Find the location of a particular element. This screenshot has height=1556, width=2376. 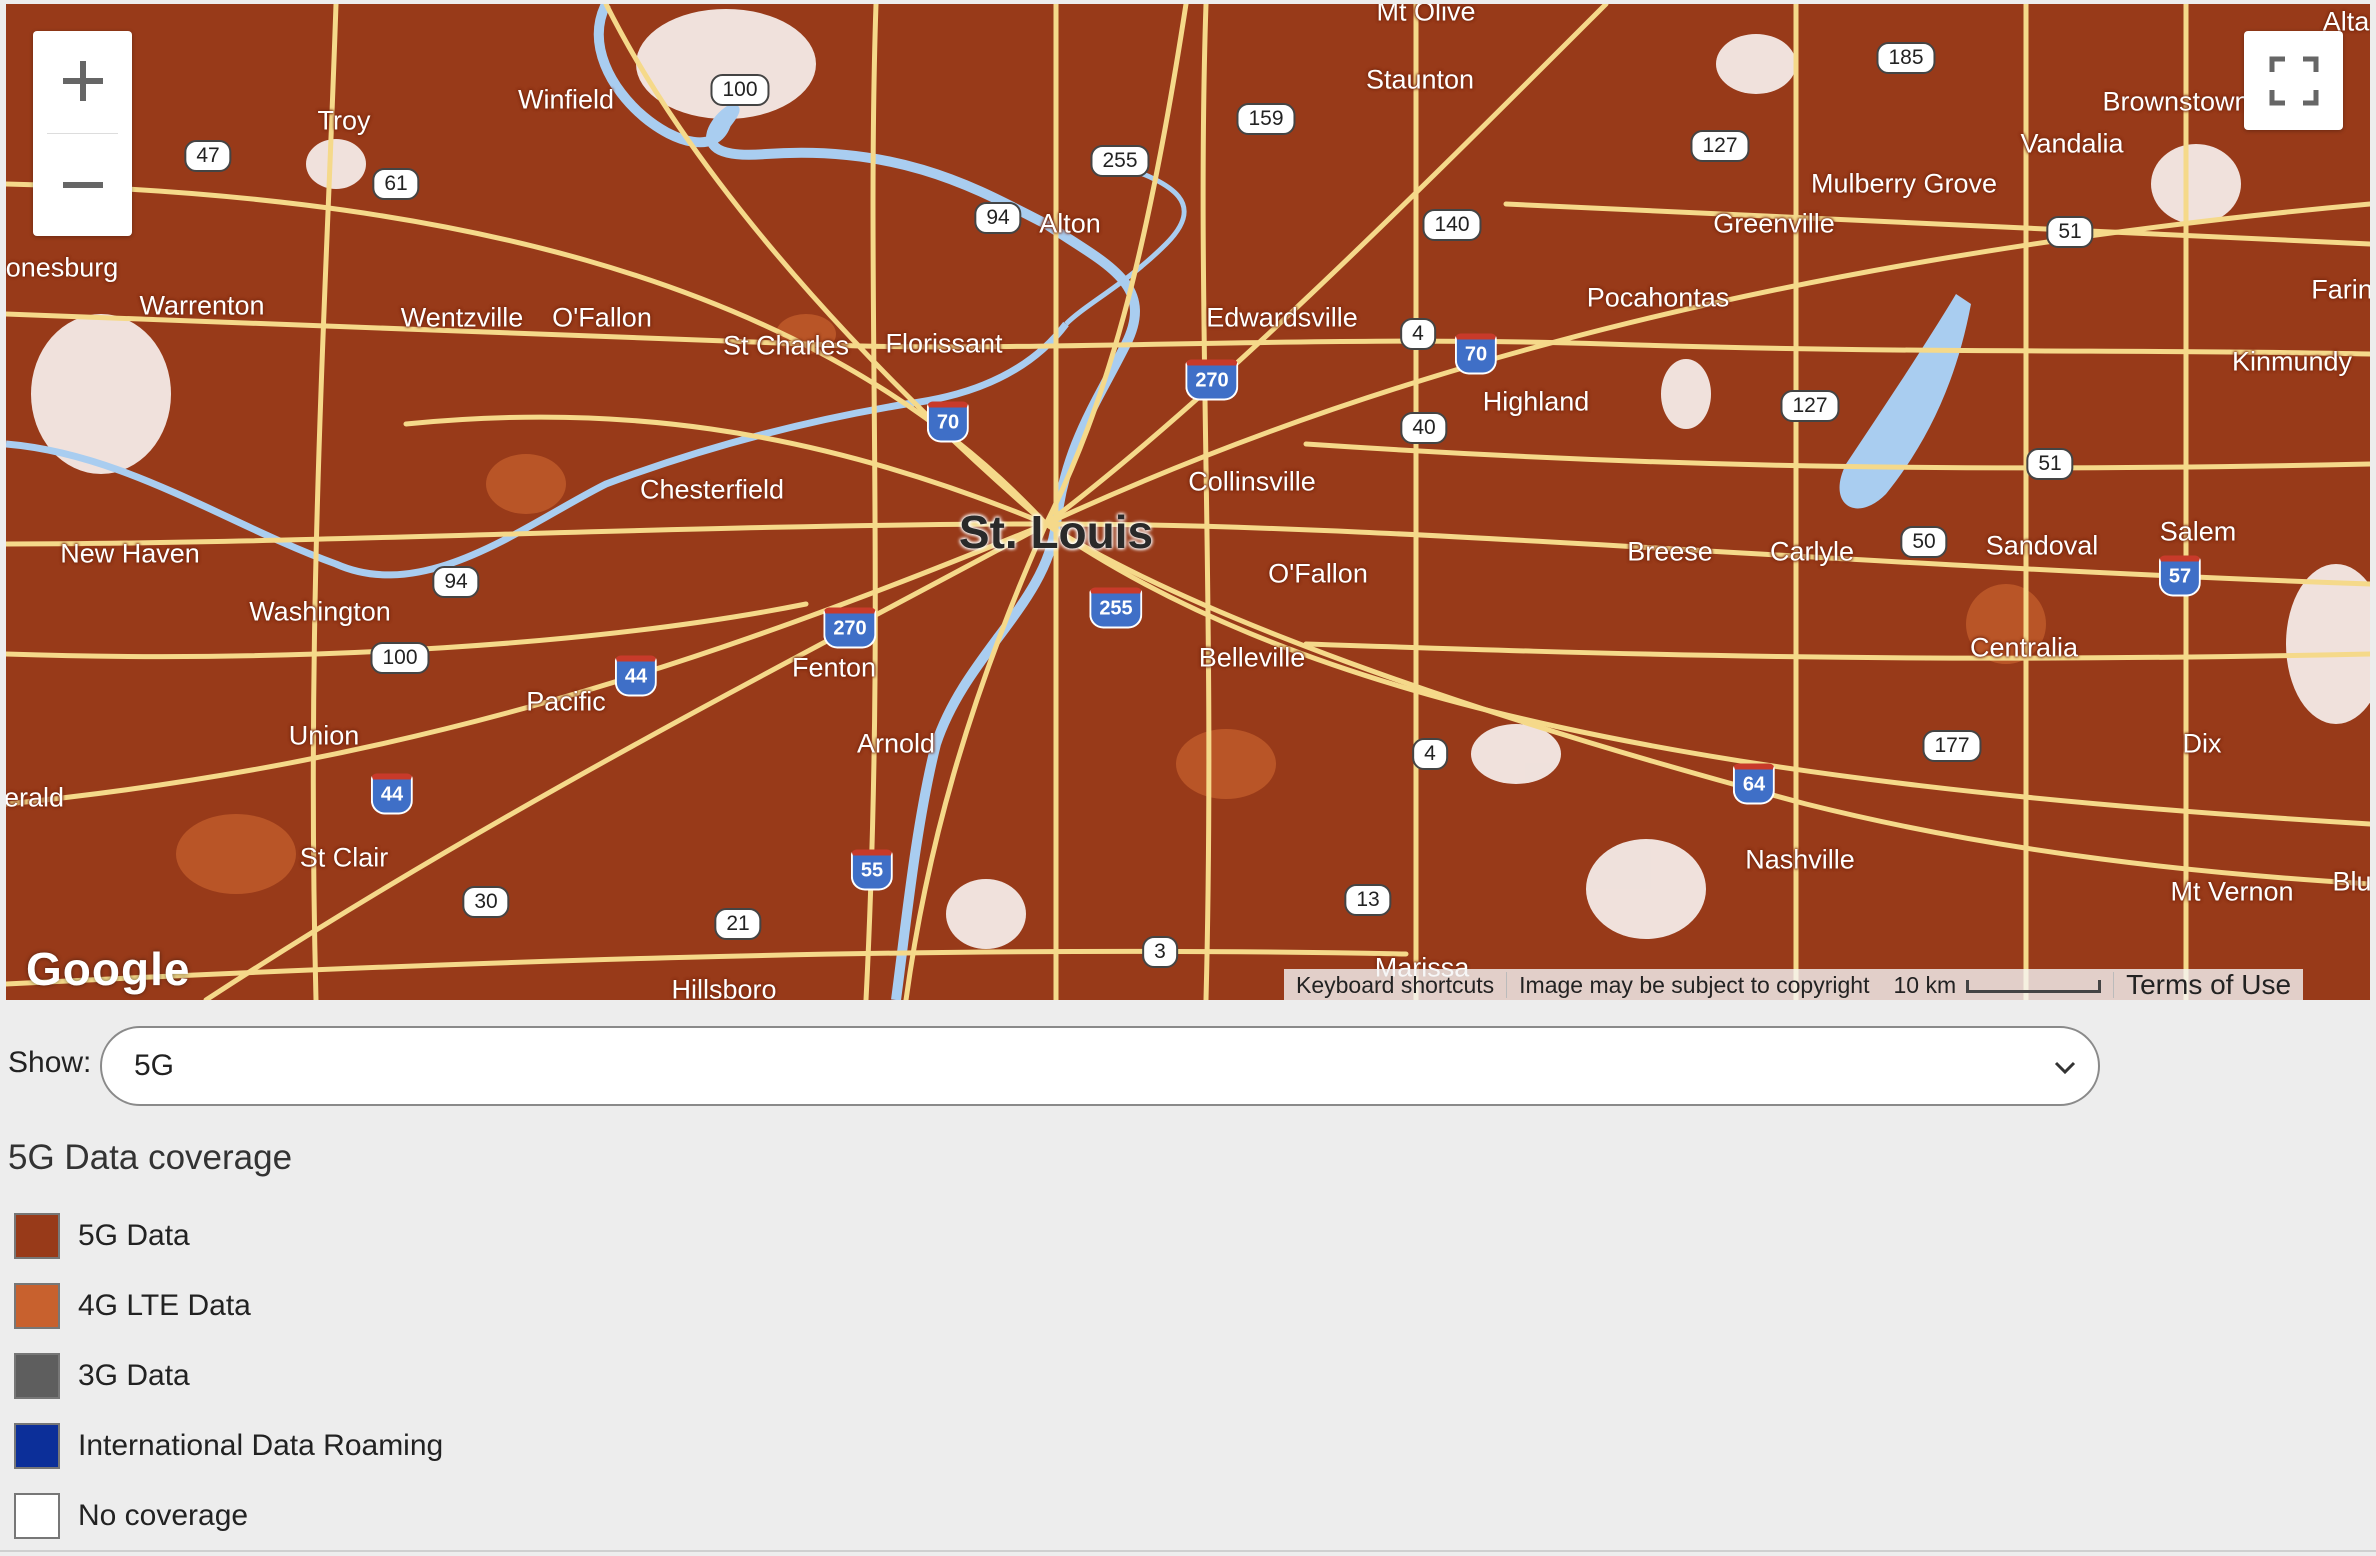

place-label: Wentzville is located at coordinates (462, 317).